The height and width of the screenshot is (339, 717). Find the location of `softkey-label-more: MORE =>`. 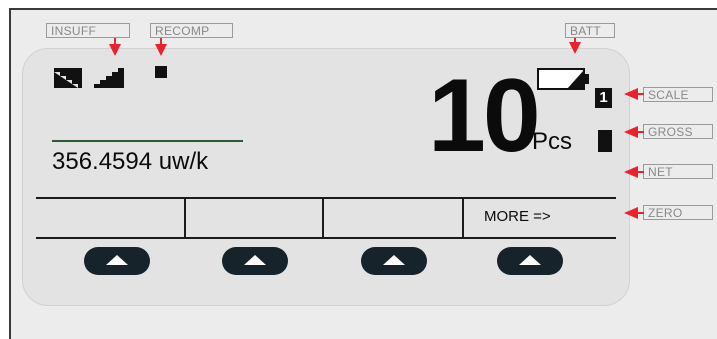

softkey-label-more: MORE => is located at coordinates (517, 216).